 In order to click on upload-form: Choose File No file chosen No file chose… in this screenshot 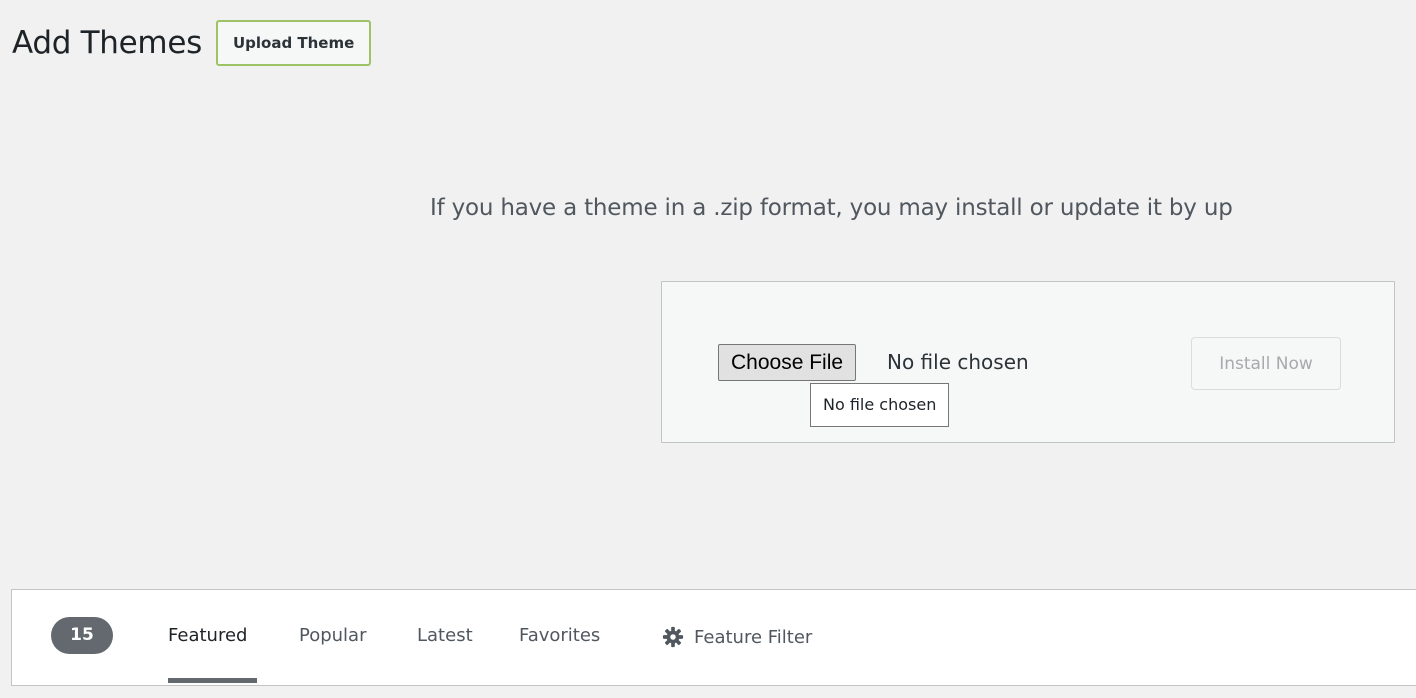, I will do `click(1028, 362)`.